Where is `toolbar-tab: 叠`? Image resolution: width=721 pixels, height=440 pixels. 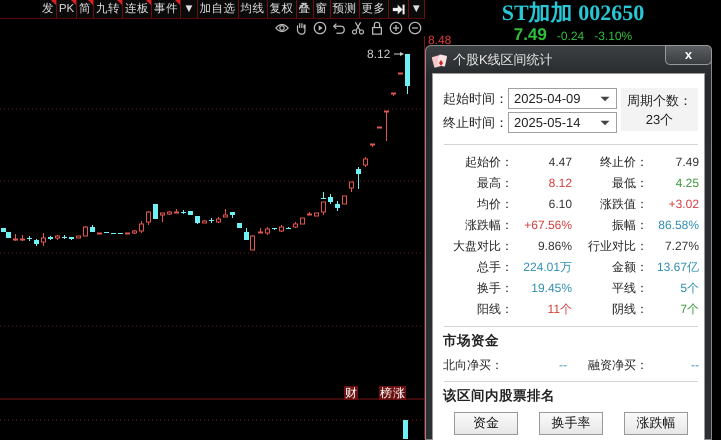 toolbar-tab: 叠 is located at coordinates (305, 9).